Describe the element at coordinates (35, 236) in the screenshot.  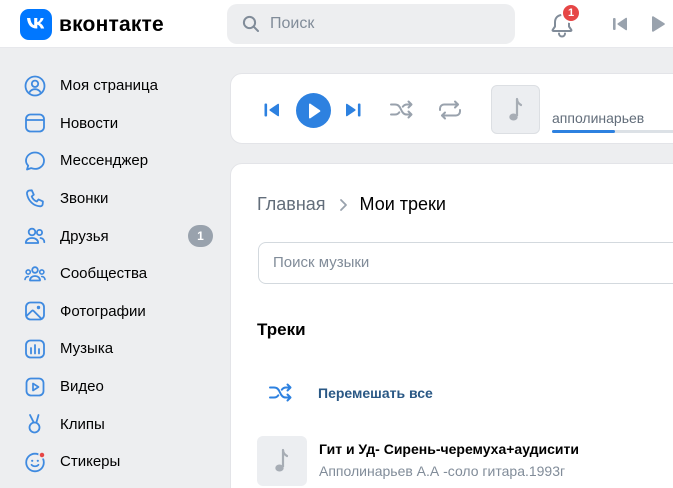
I see `friends-icon` at that location.